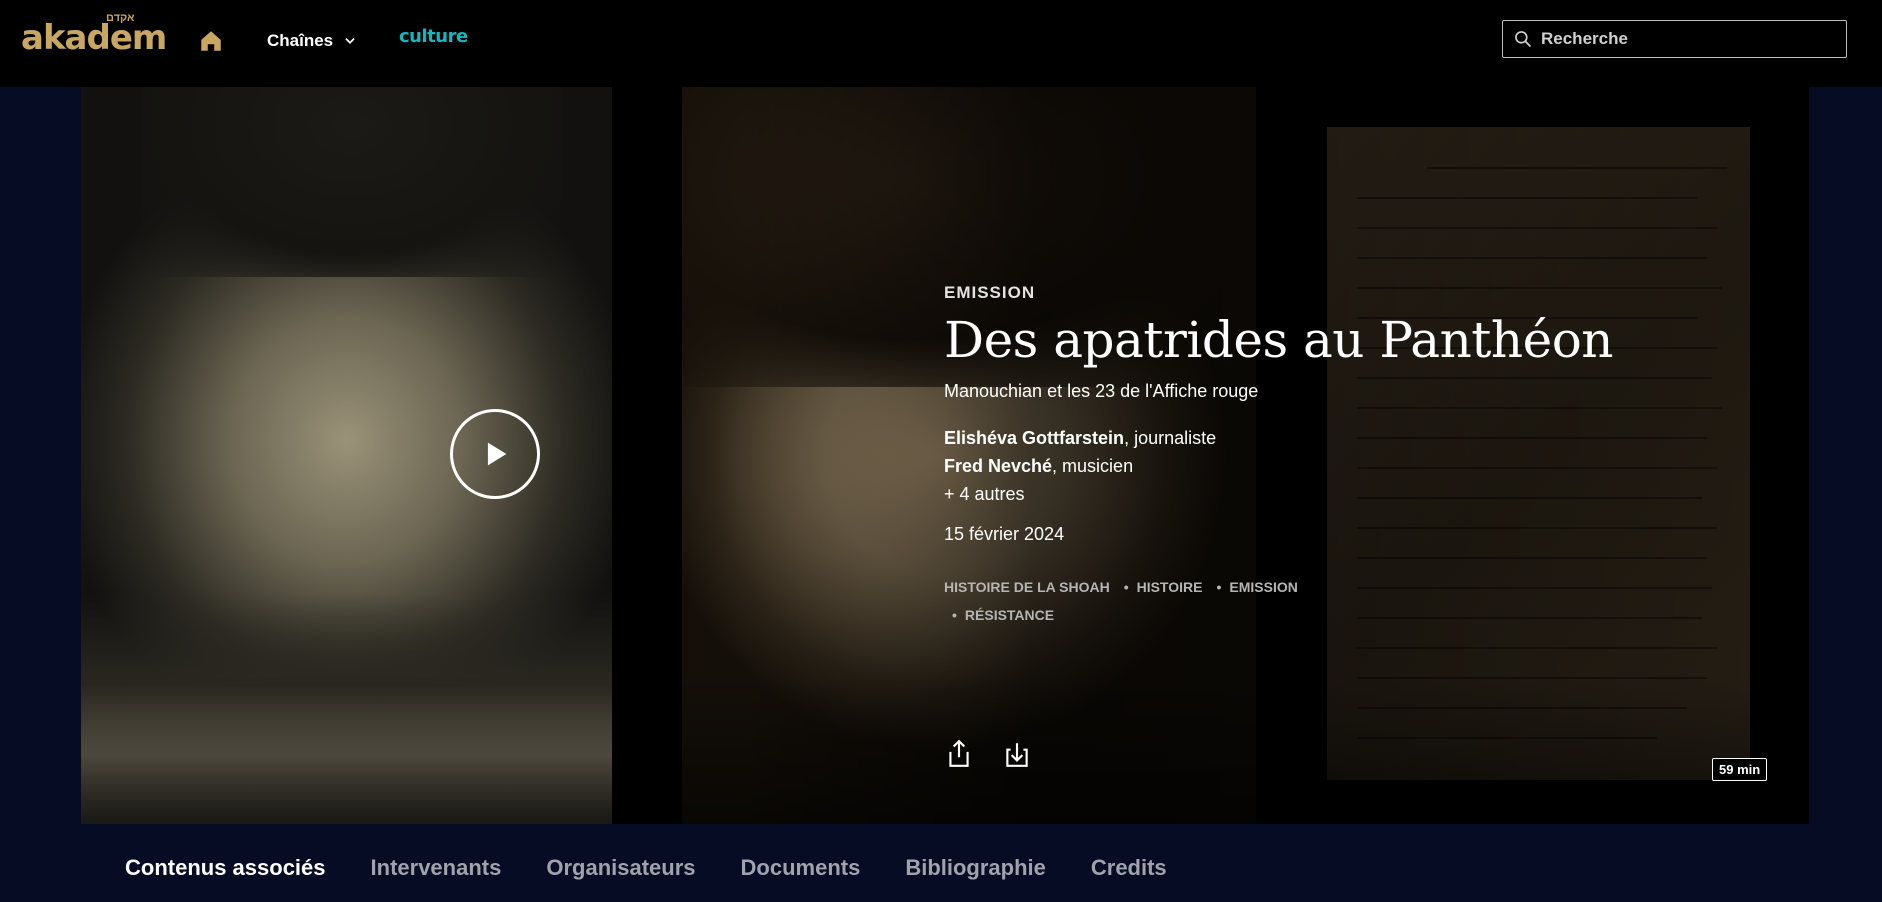 The width and height of the screenshot is (1882, 902). I want to click on page-title: Des apatrides au Panthéon, so click(1279, 340).